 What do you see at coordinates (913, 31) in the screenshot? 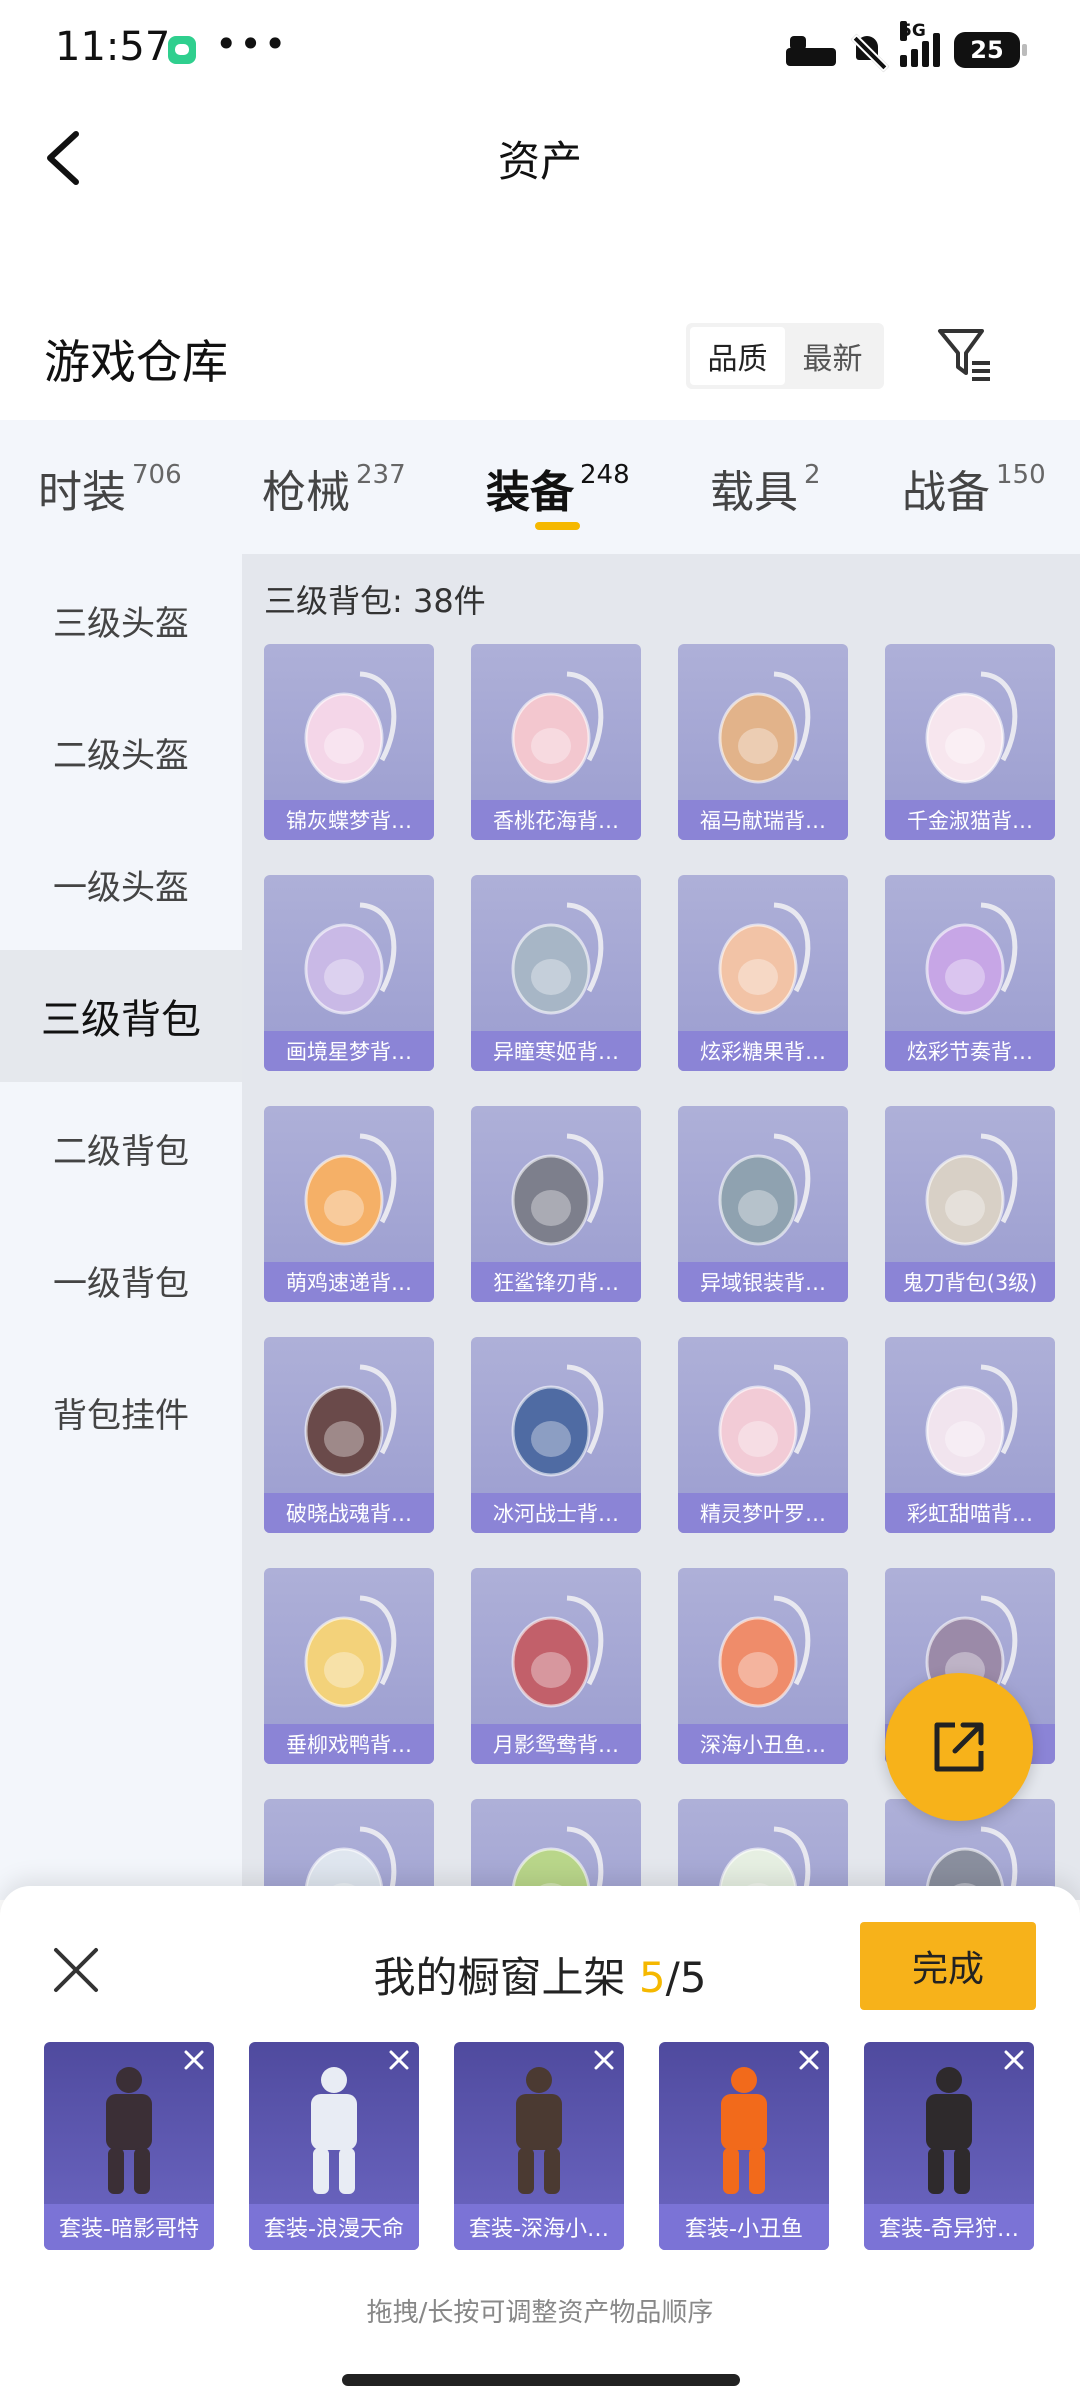
I see `network-type: 5G` at bounding box center [913, 31].